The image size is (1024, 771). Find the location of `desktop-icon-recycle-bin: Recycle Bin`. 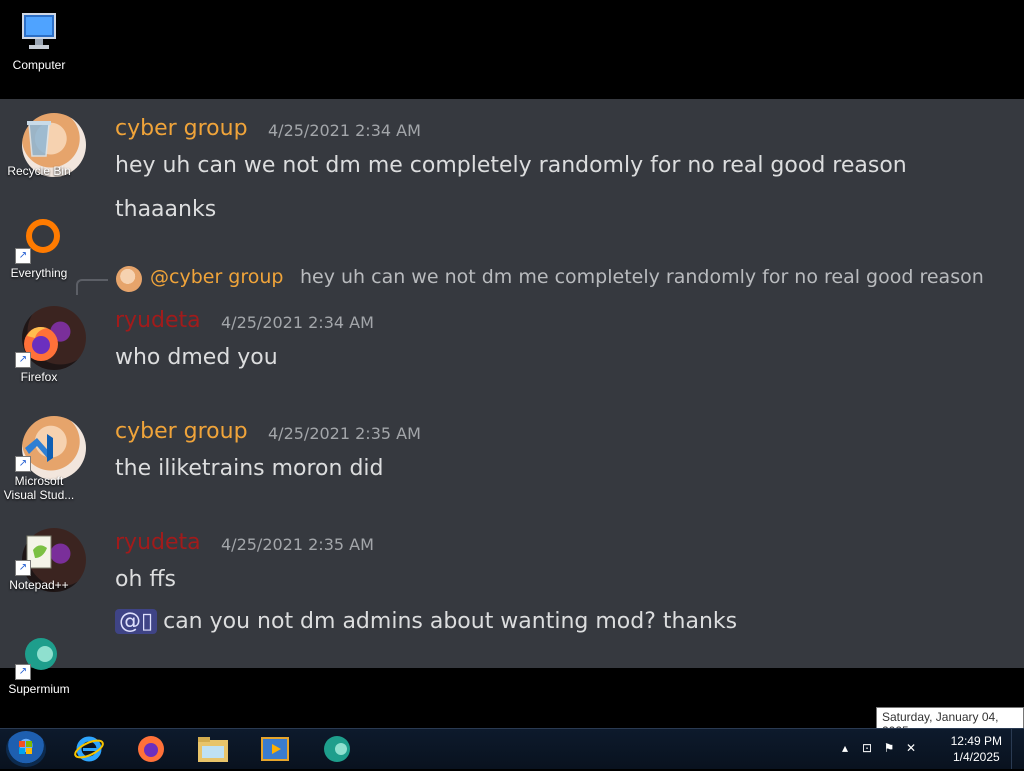

desktop-icon-recycle-bin: Recycle Bin is located at coordinates (39, 147).